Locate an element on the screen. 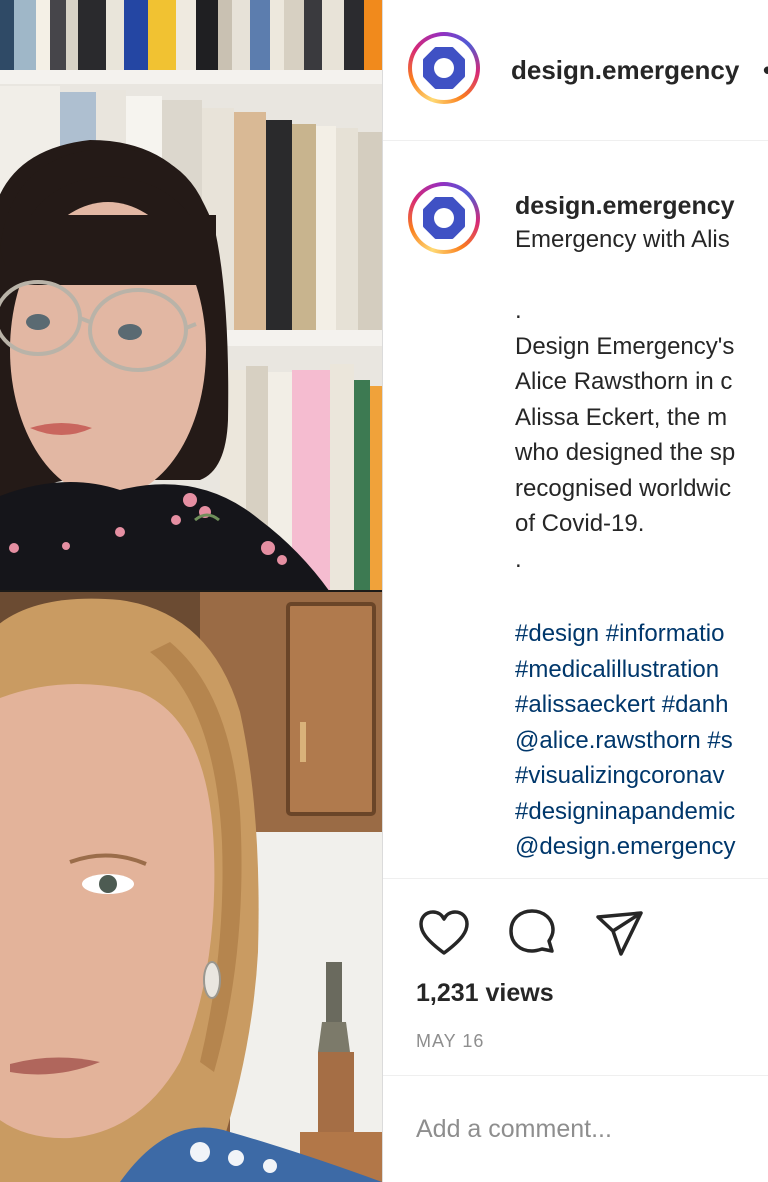 This screenshot has height=1182, width=768. comment-bubble-icon is located at coordinates (532, 934).